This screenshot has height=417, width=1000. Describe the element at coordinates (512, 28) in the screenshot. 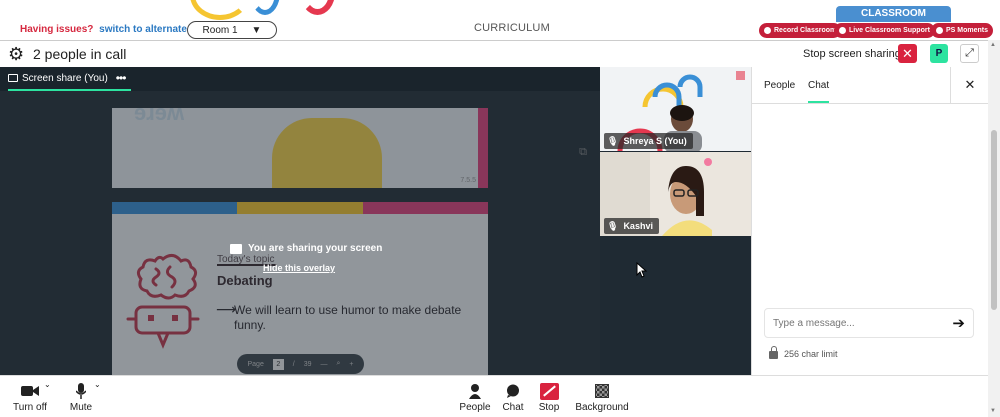

I see `curriculum-tab: CURRICULUM` at that location.